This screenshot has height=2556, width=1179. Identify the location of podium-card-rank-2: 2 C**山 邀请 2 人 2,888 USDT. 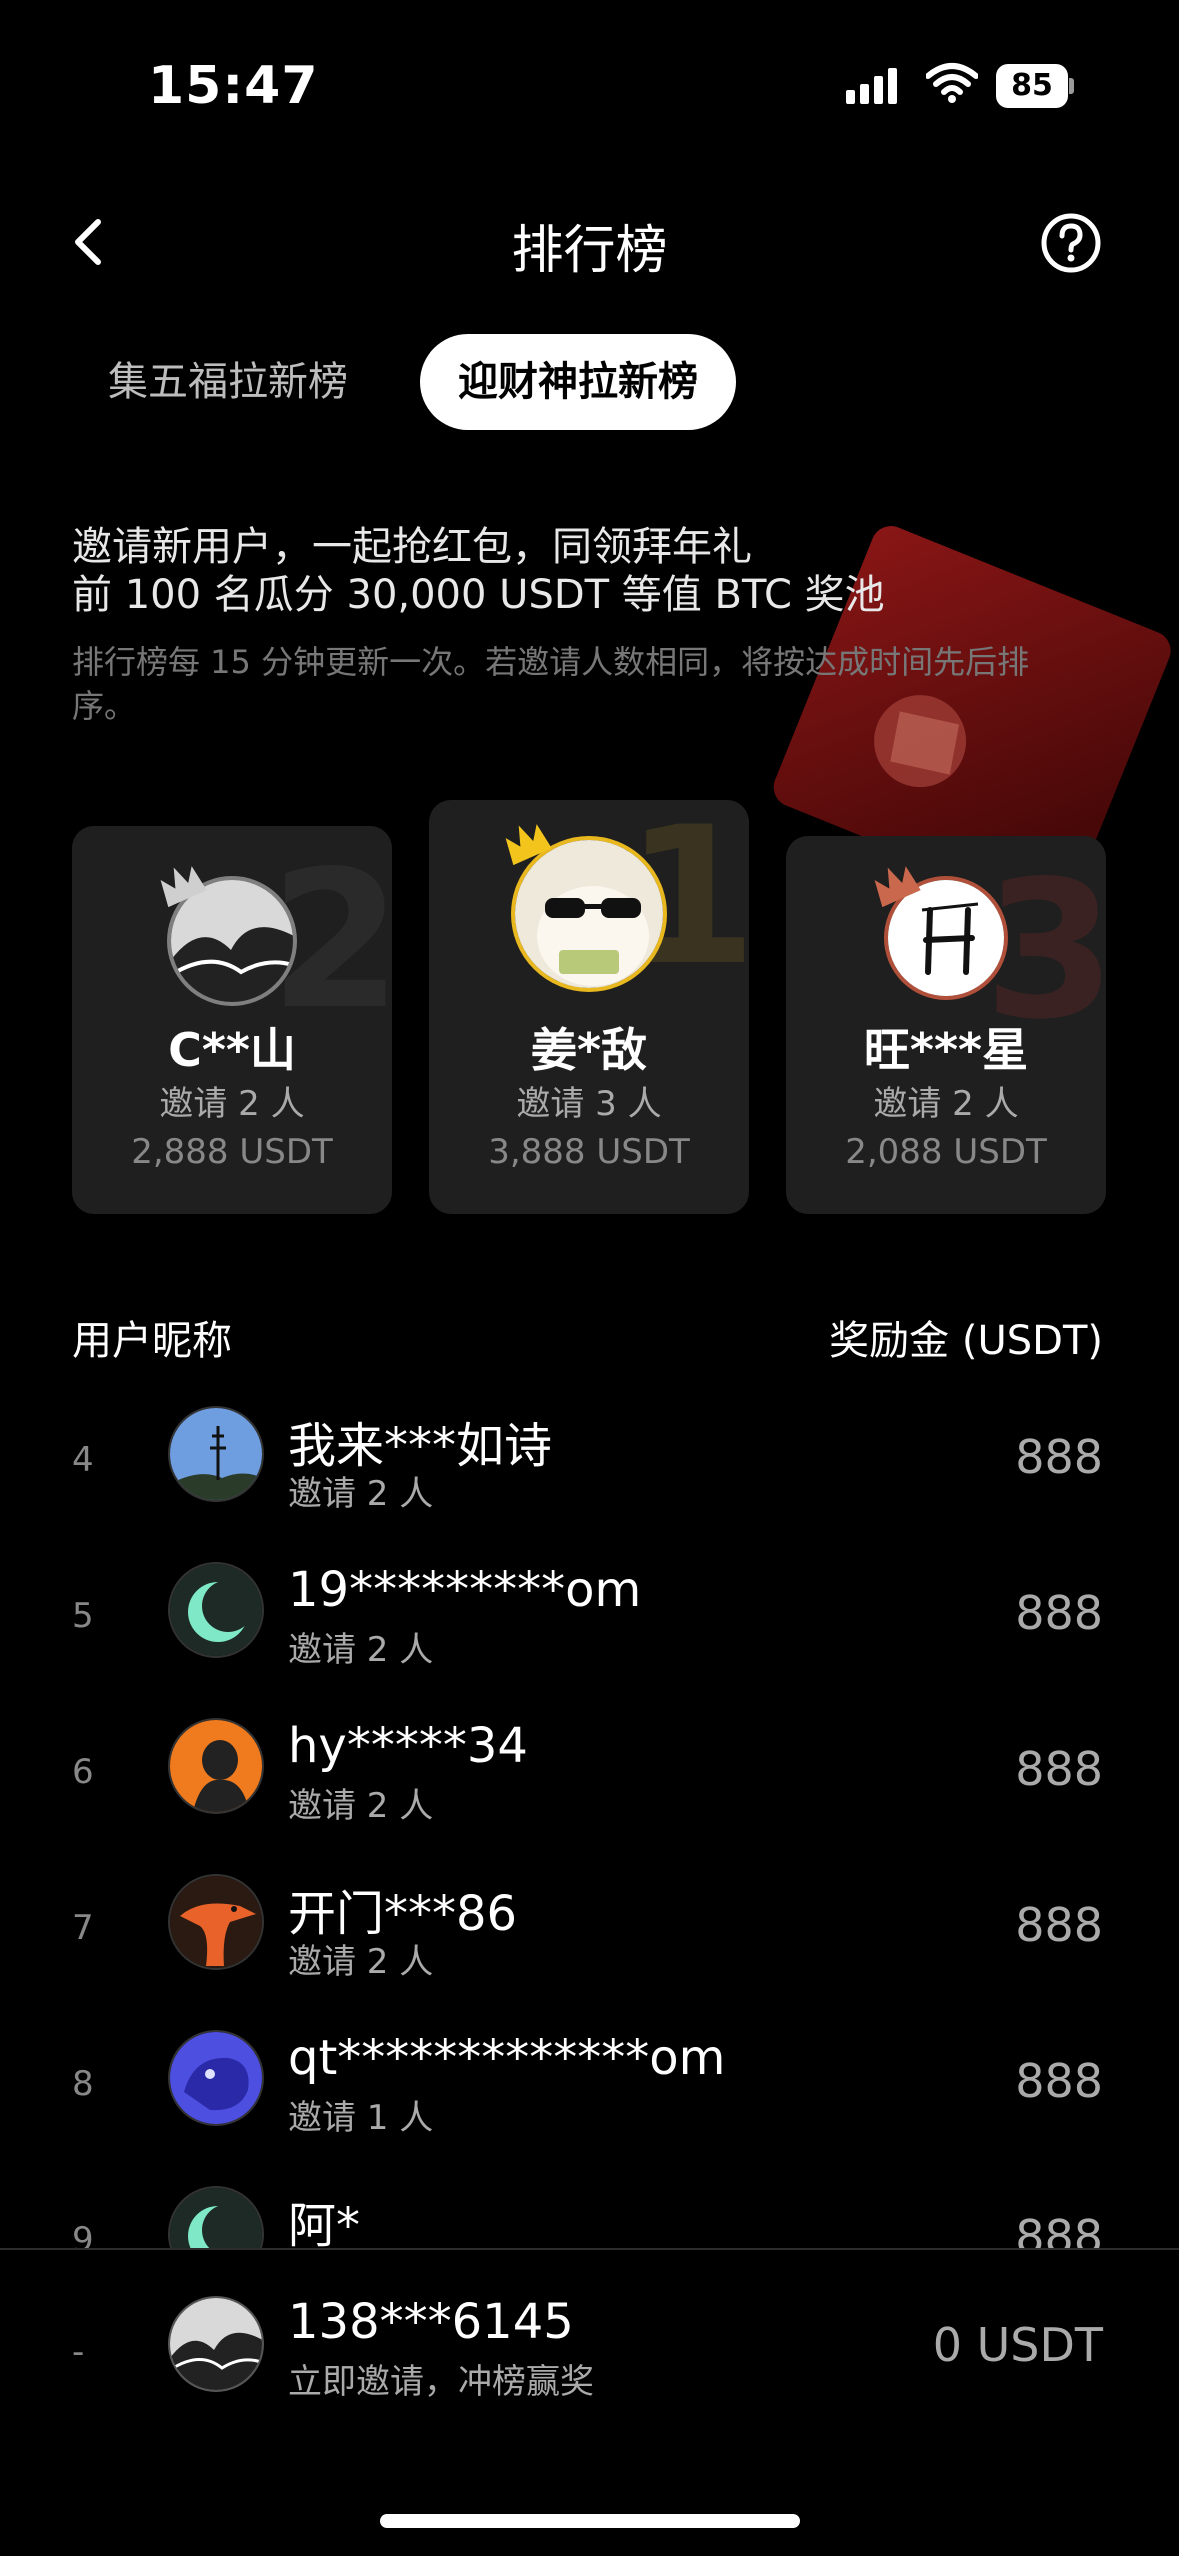
(232, 1020).